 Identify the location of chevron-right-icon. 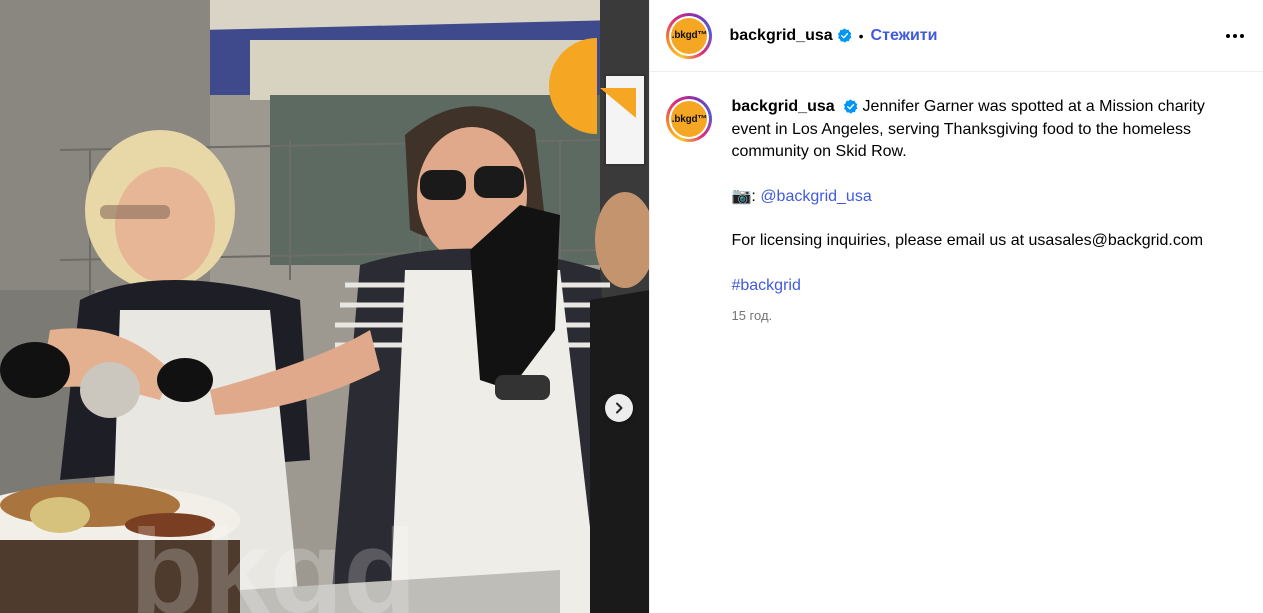
(619, 408).